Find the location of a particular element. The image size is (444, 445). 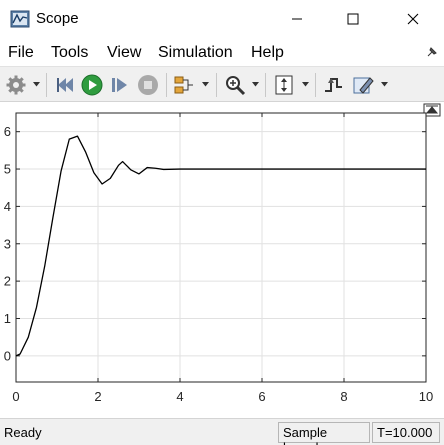

step-forward-button is located at coordinates (120, 85).